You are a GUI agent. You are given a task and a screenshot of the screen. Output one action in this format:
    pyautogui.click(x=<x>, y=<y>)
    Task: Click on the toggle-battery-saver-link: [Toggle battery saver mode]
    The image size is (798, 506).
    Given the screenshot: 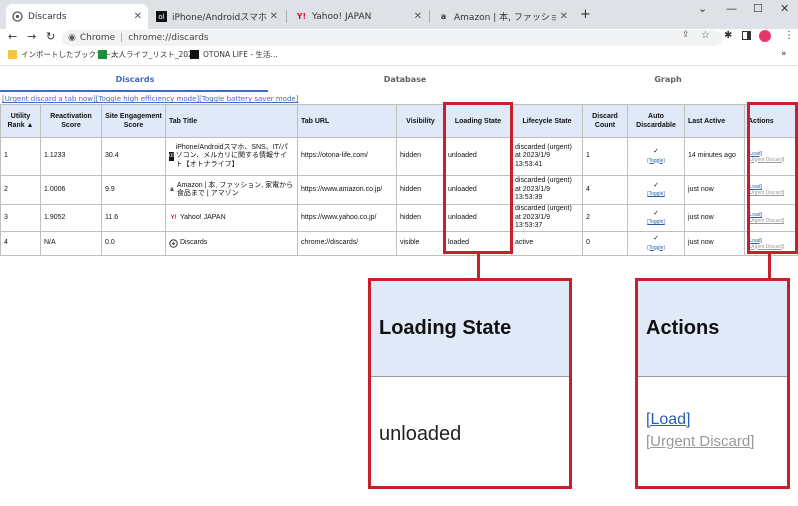 What is the action you would take?
    pyautogui.click(x=248, y=99)
    